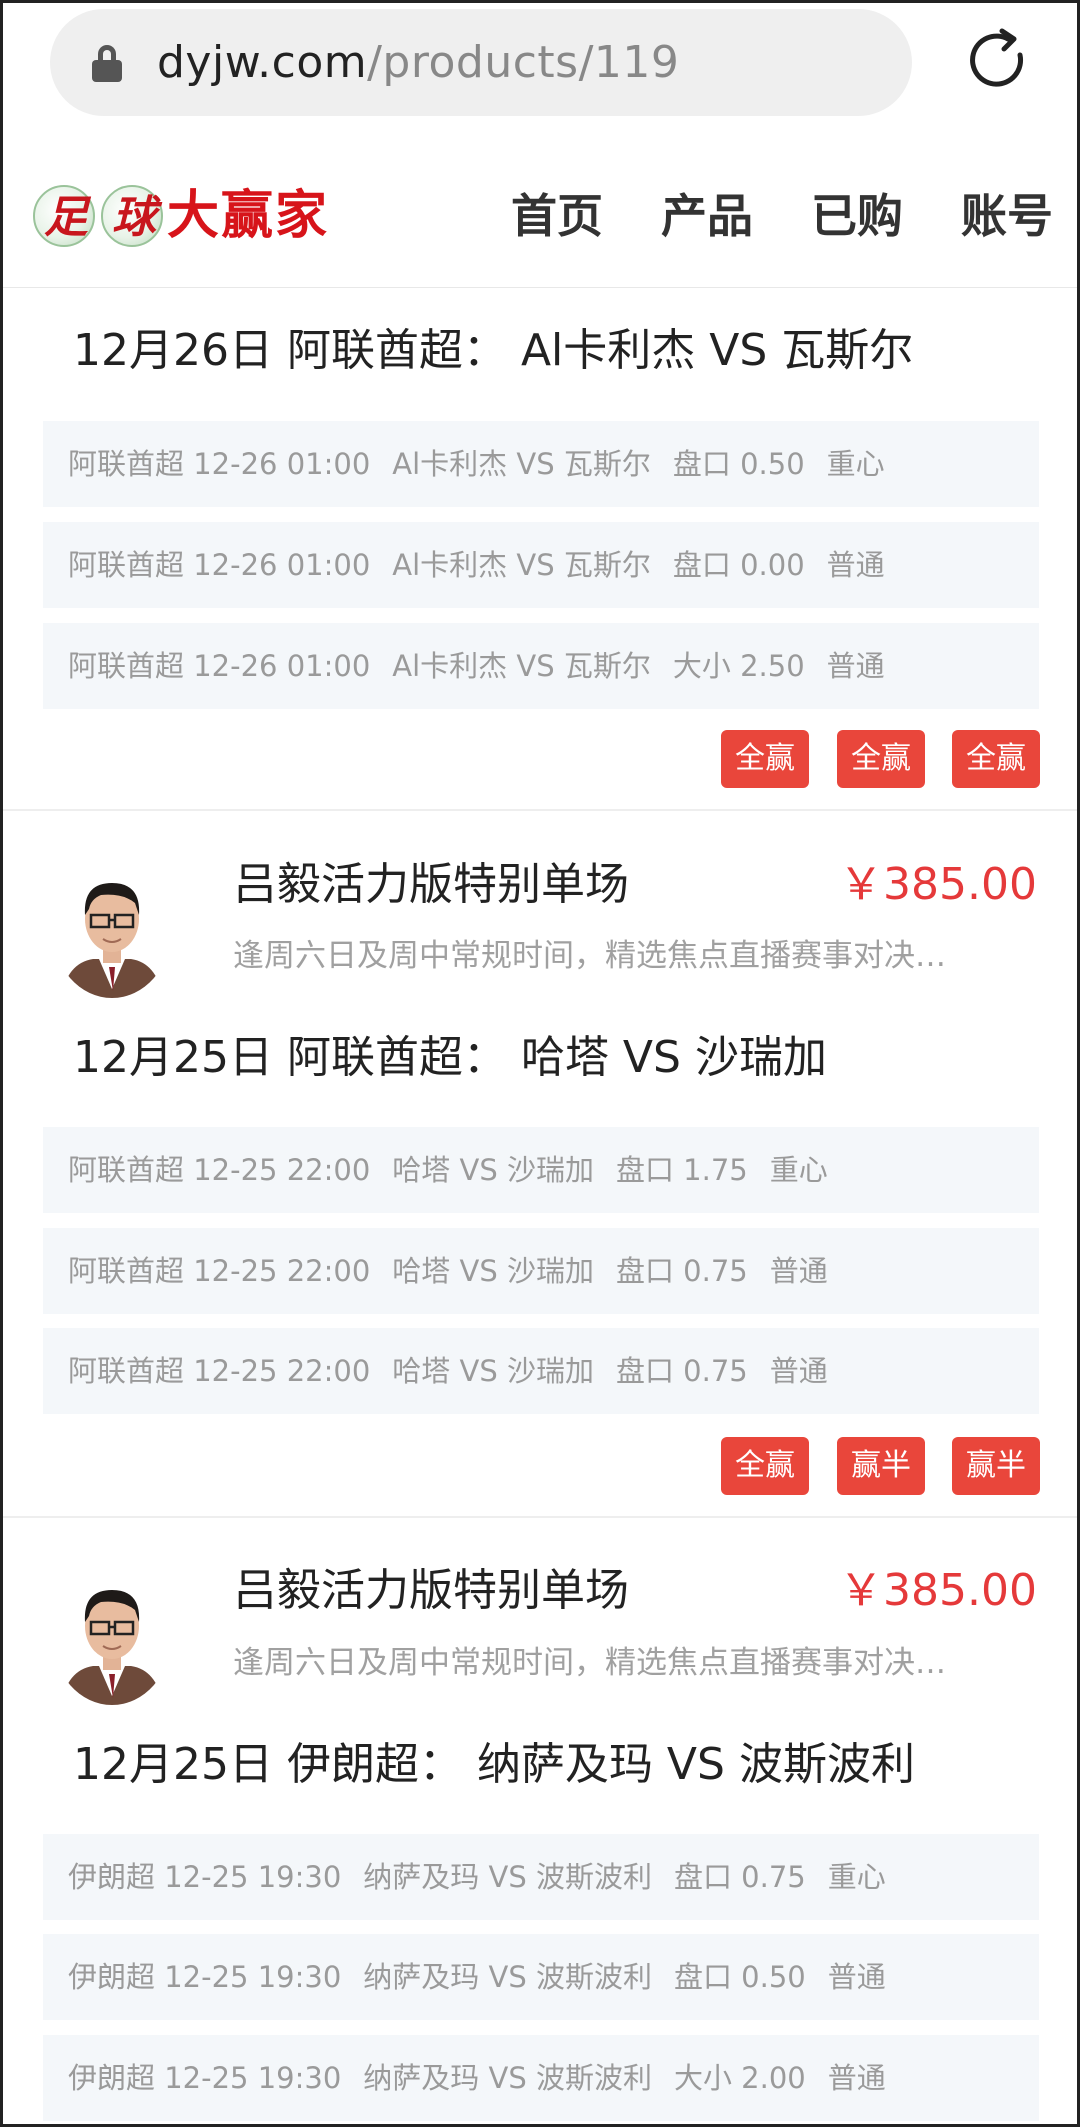 The width and height of the screenshot is (1080, 2127). I want to click on tip-row: 伊朗超 12-25 19:30 纳萨及玛 VS 波斯波利 大小 2.00 普通, so click(541, 2078).